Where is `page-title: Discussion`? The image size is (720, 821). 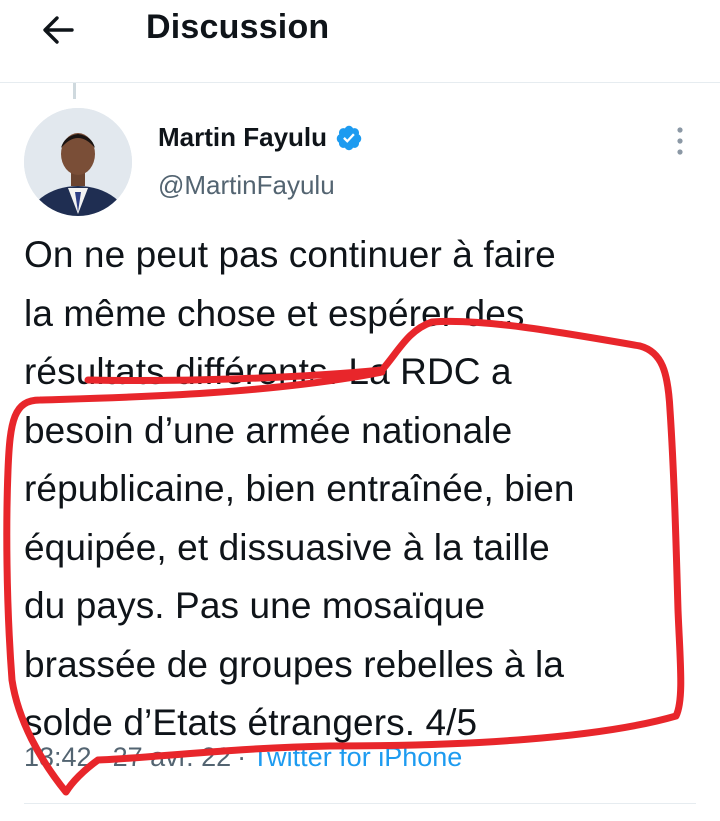
page-title: Discussion is located at coordinates (238, 27).